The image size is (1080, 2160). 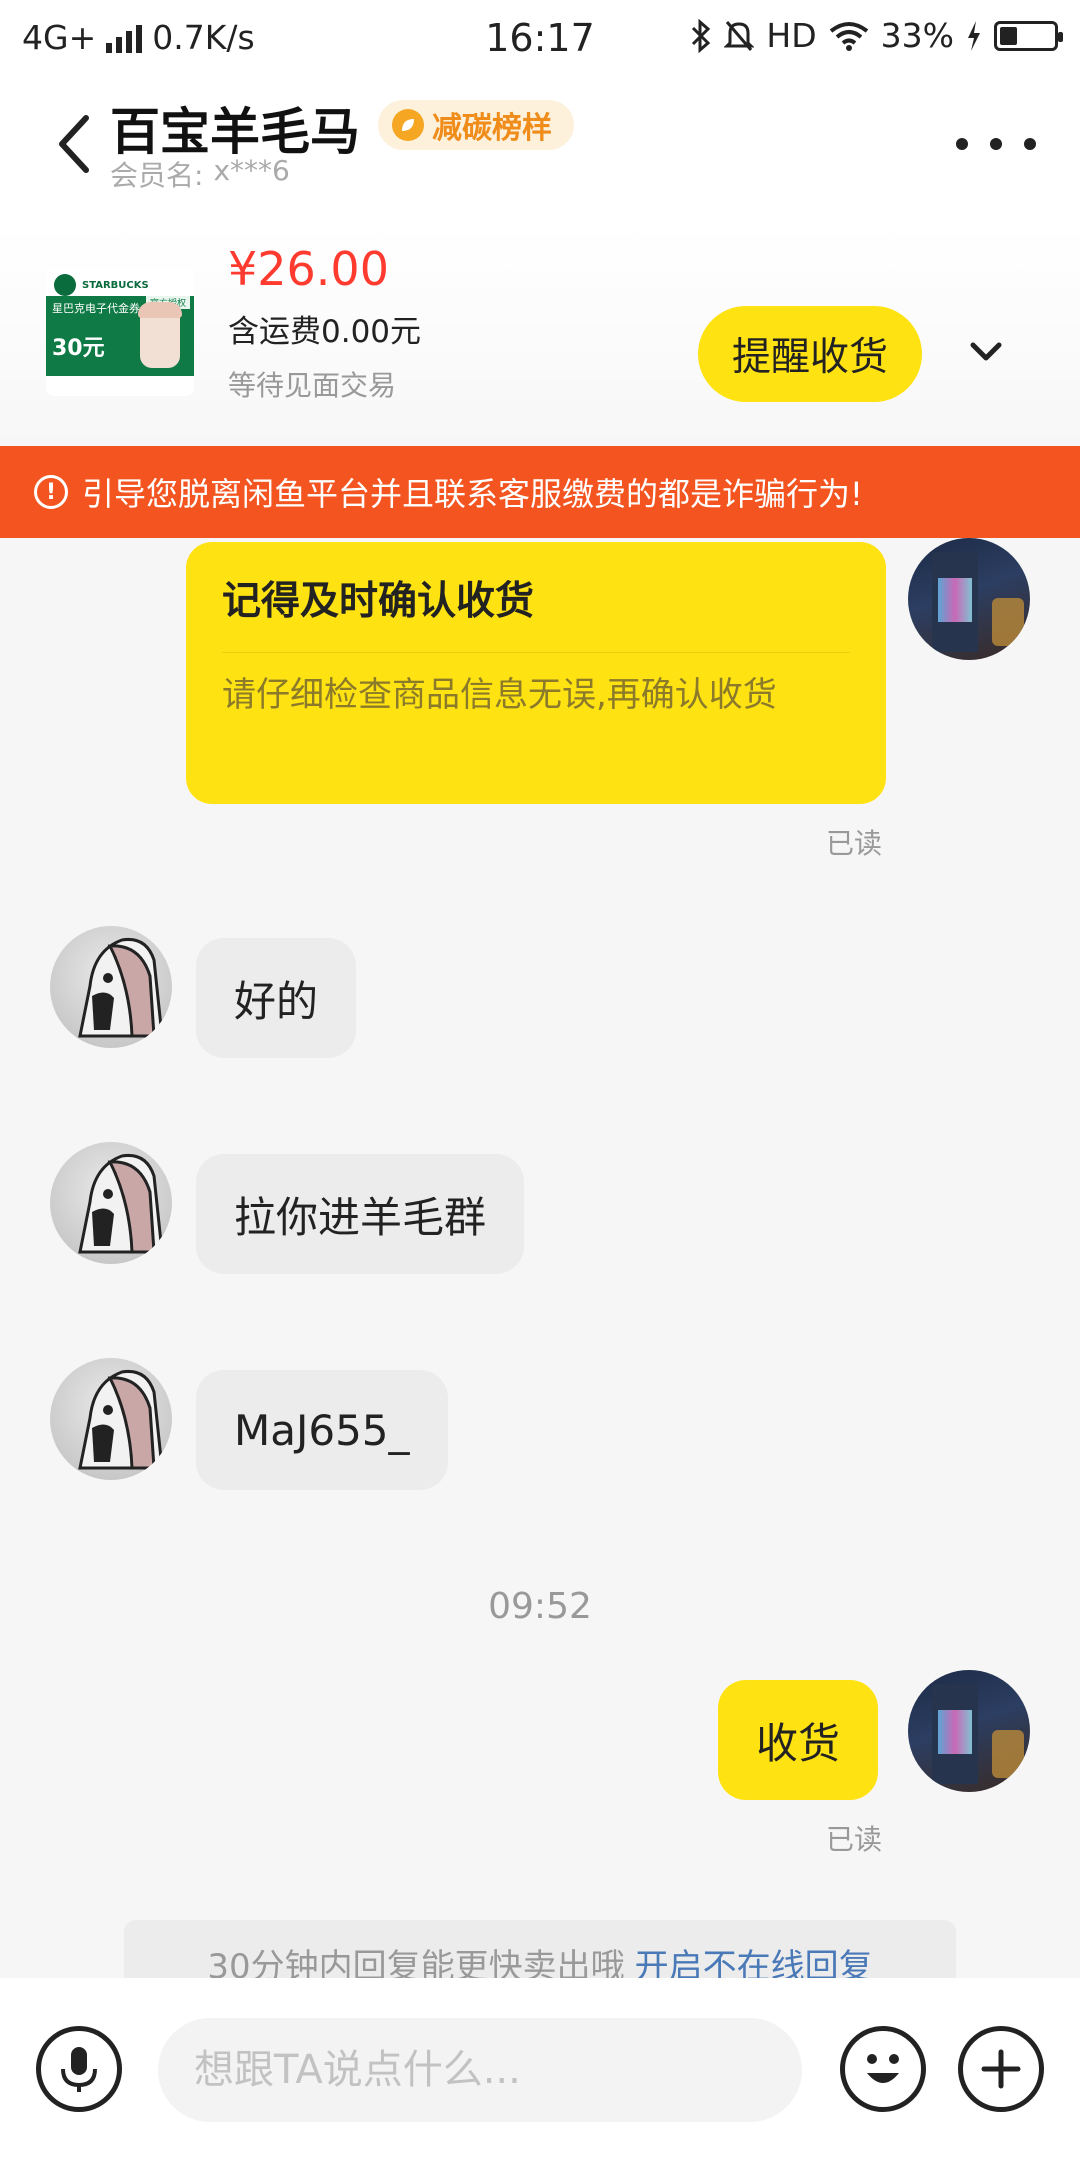 What do you see at coordinates (540, 37) in the screenshot?
I see `status-bar: 4G+ 0.7K/s 16:17 HD 33%` at bounding box center [540, 37].